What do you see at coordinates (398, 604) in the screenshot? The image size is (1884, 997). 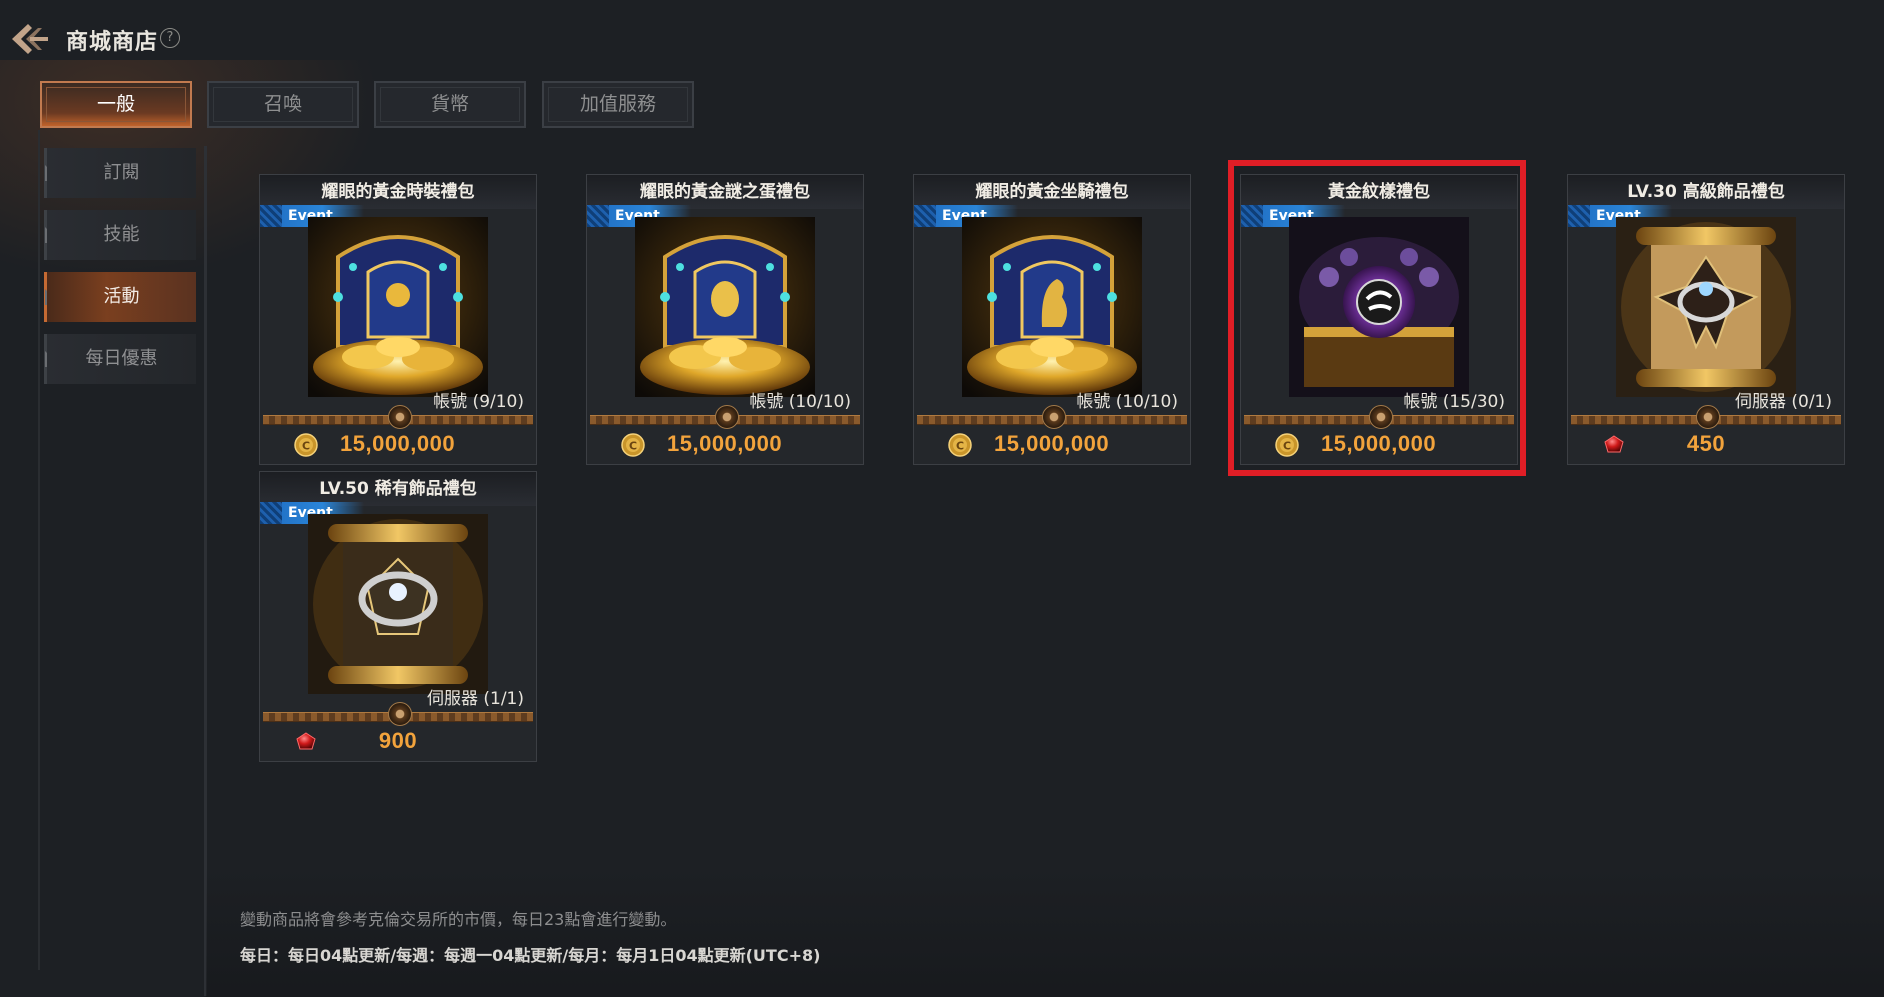 I see `accessory-pack-lv50-image` at bounding box center [398, 604].